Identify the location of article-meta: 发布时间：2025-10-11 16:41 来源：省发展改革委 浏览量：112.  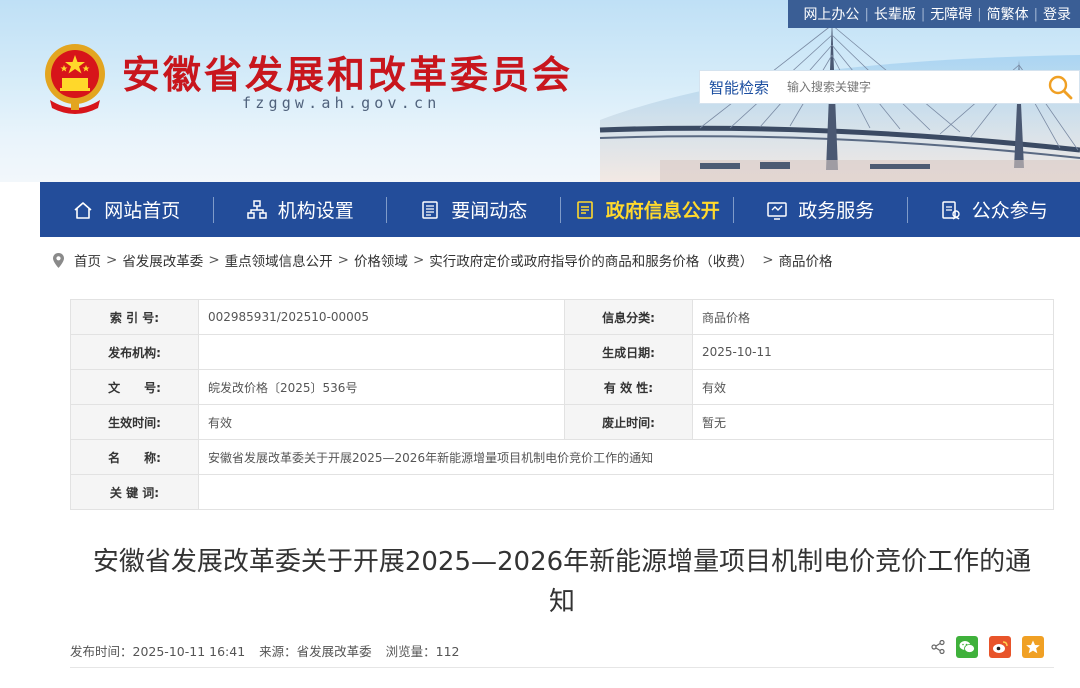
(272, 650).